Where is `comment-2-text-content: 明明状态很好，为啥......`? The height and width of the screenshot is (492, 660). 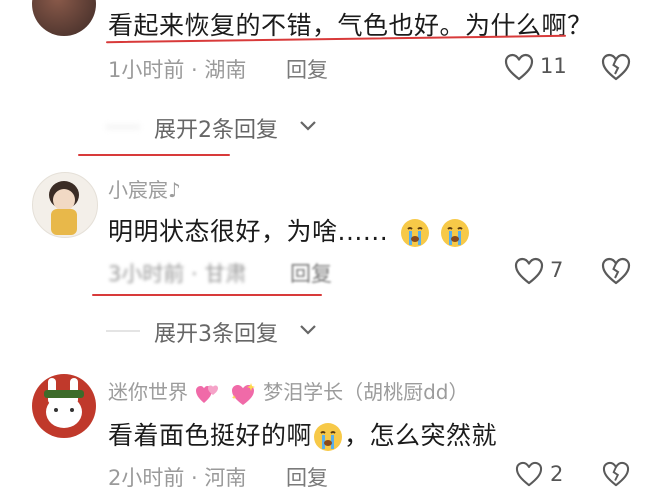
comment-2-text-content: 明明状态很好，为啥...... is located at coordinates (248, 231).